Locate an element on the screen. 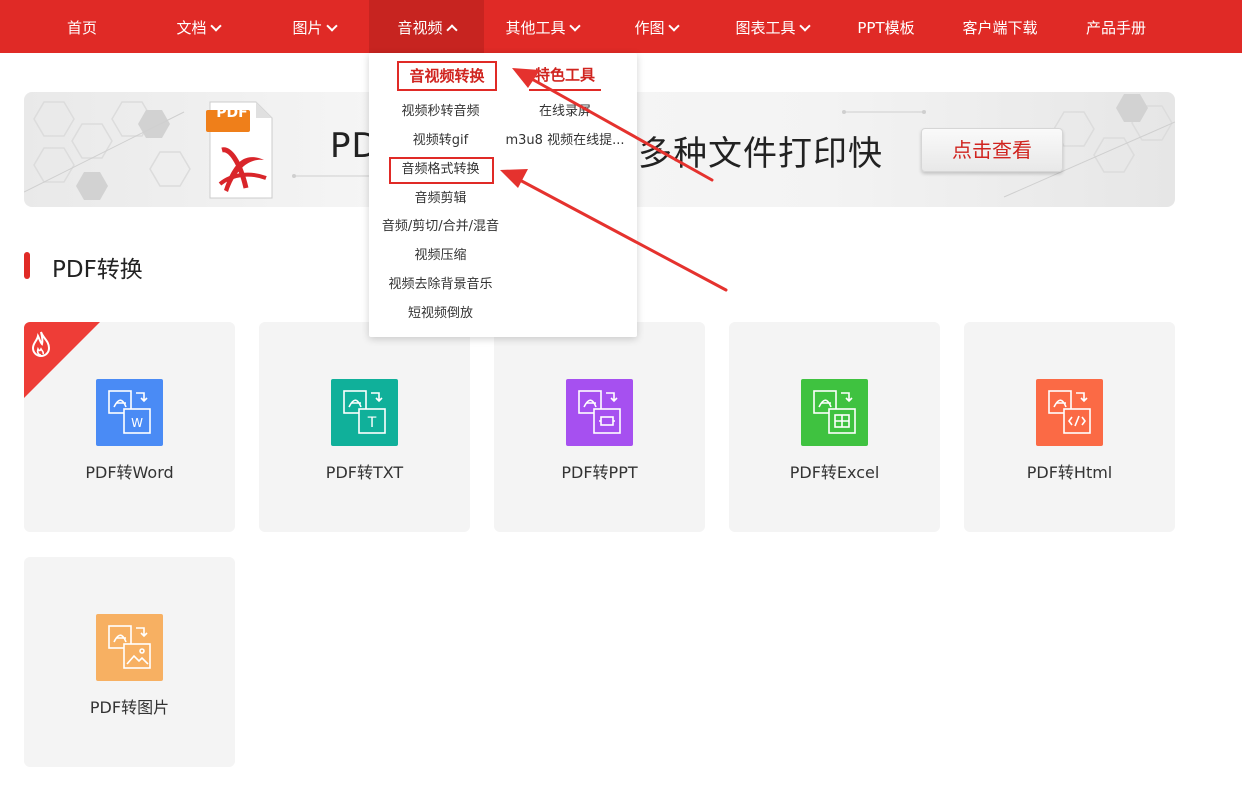 The height and width of the screenshot is (789, 1242). dropdown-item-audio-edit: 音频剪辑 is located at coordinates (440, 199).